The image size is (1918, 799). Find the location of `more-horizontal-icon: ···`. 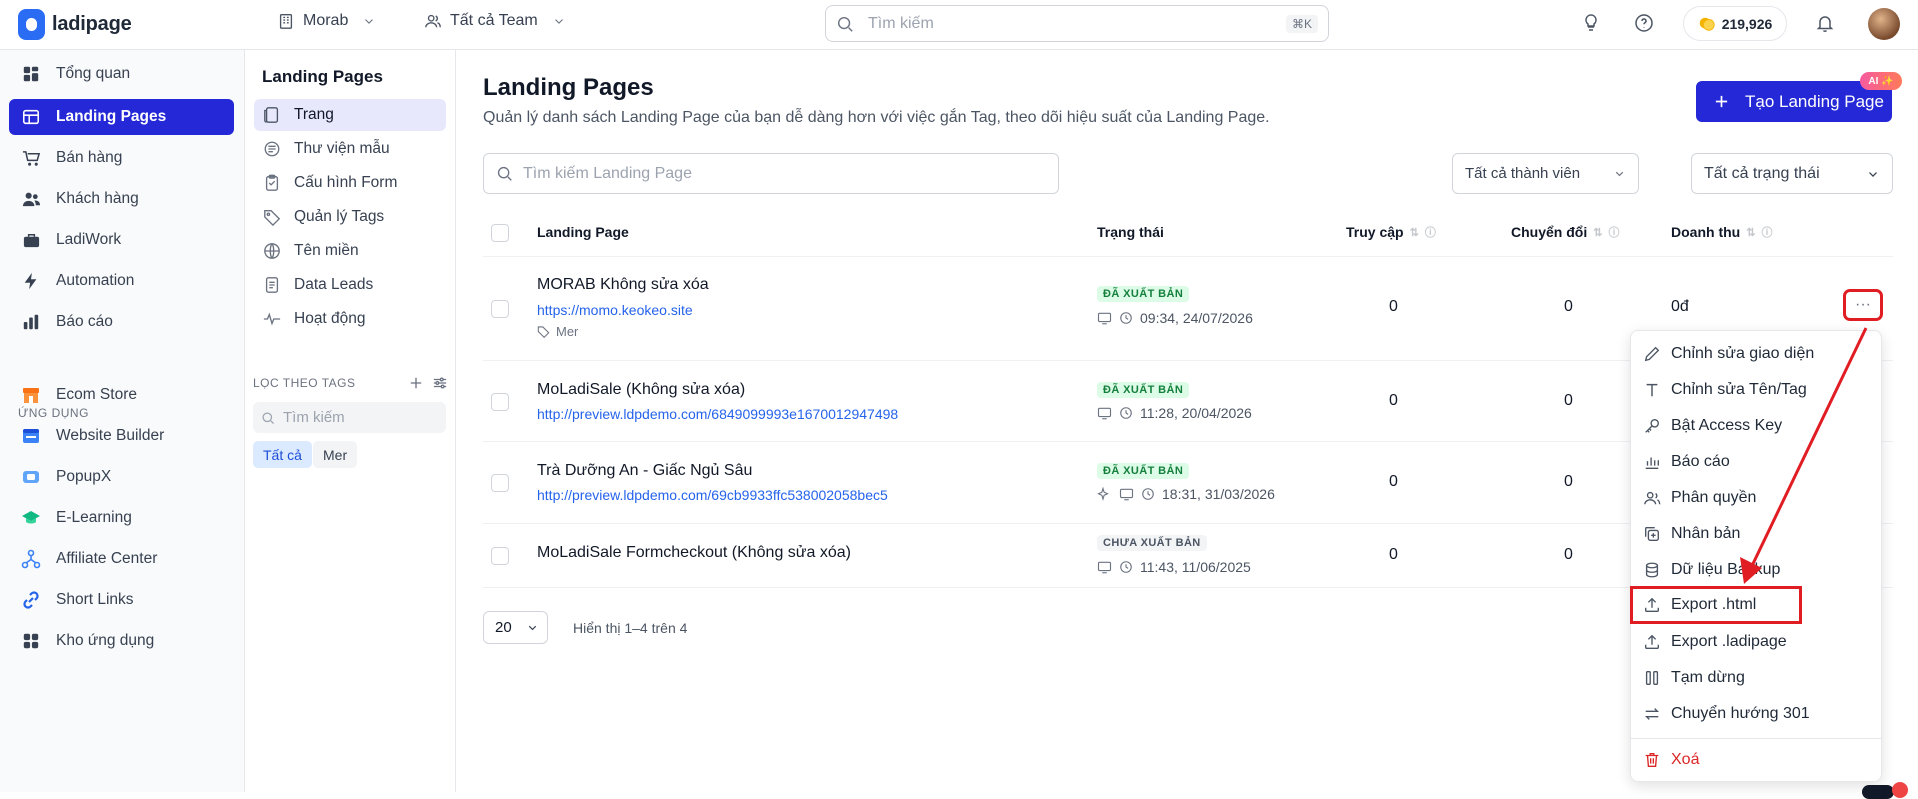

more-horizontal-icon: ··· is located at coordinates (1863, 304).